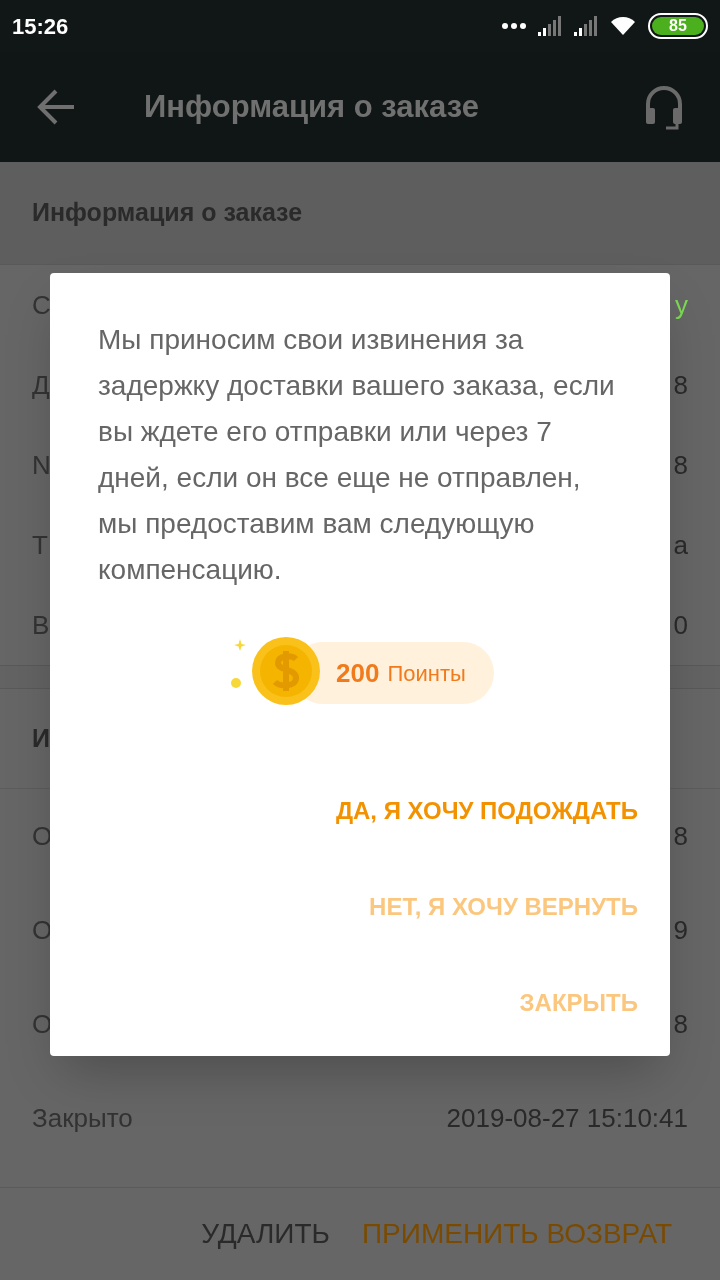  What do you see at coordinates (623, 26) in the screenshot?
I see `wifi-icon` at bounding box center [623, 26].